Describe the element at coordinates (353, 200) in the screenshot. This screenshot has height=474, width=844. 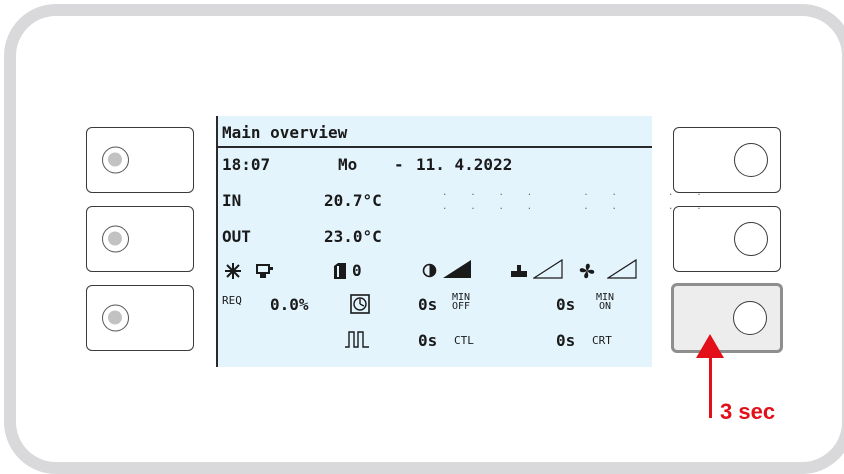
I see `in-temperature: 20.7°C` at that location.